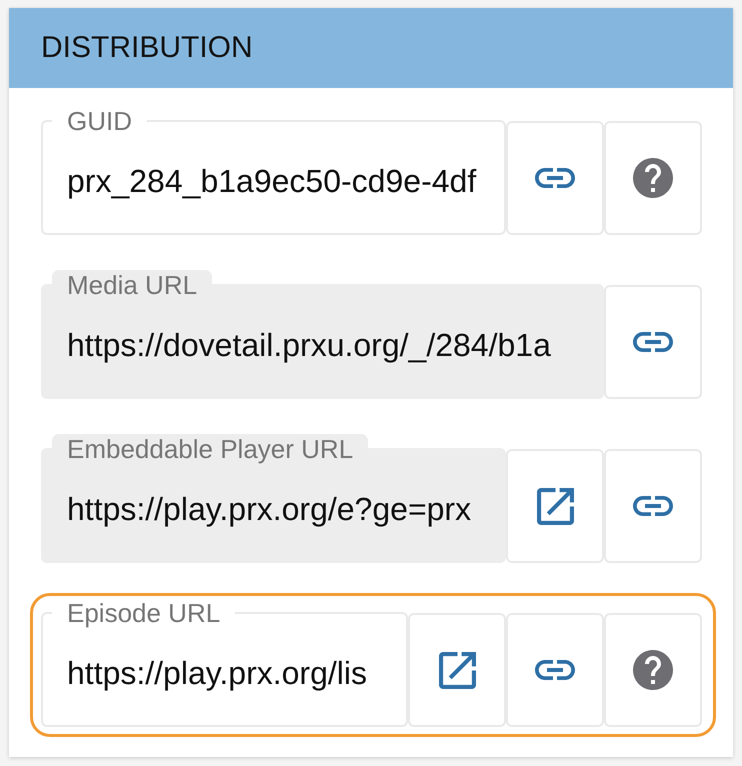 The image size is (742, 766). What do you see at coordinates (147, 48) in the screenshot?
I see `panel-title: DISTRIBUTION` at bounding box center [147, 48].